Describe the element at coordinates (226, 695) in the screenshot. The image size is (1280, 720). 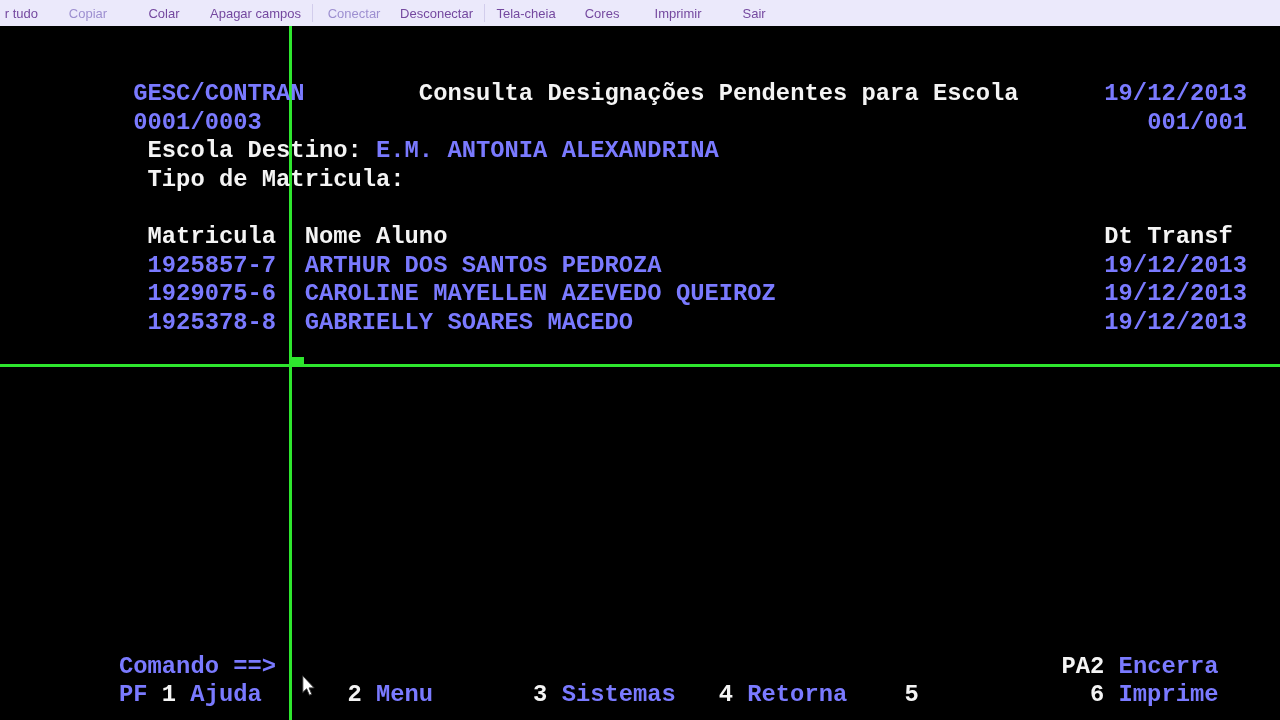
I see `key-label: Ajuda` at that location.